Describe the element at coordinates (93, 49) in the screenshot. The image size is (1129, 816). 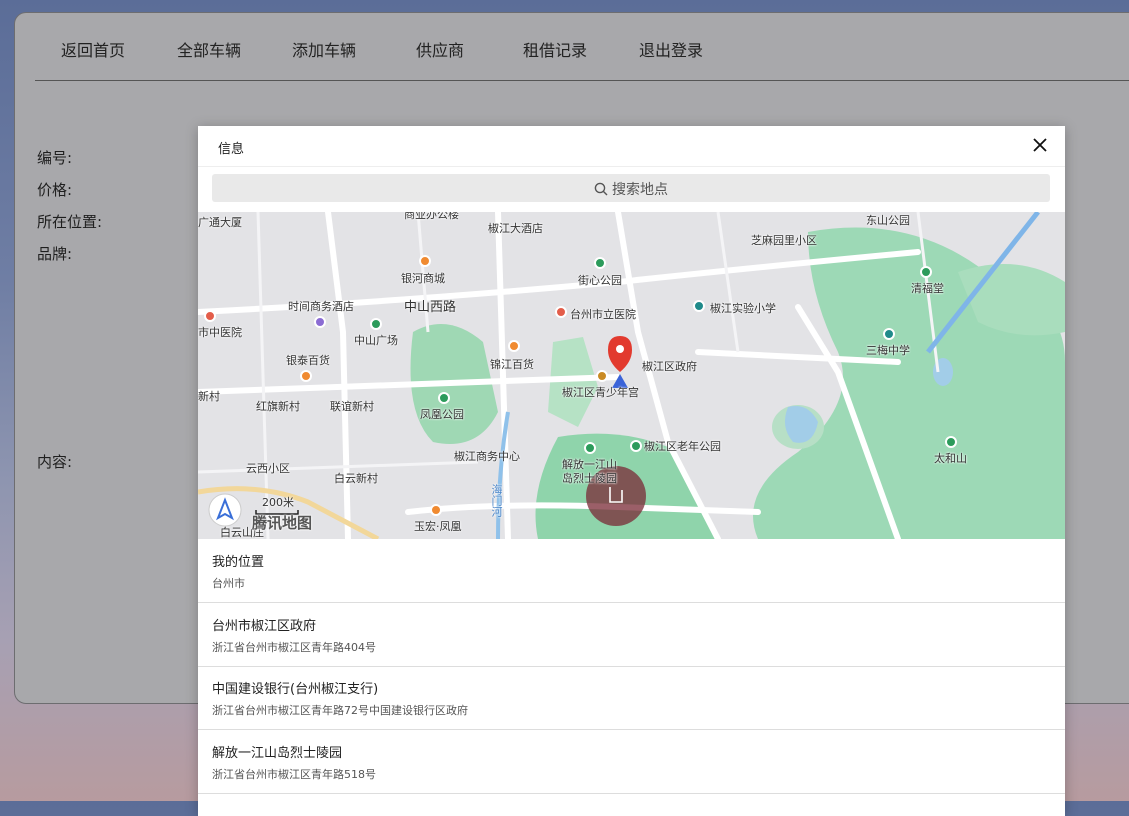
I see `nav-home-link: 返回首页` at that location.